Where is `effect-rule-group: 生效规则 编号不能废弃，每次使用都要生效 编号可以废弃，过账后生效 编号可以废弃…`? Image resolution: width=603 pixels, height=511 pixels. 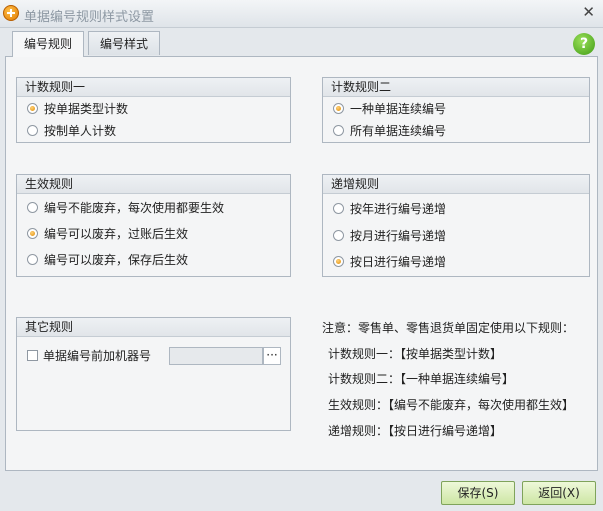
effect-rule-group: 生效规则 编号不能废弃，每次使用都要生效 编号可以废弃，过账后生效 编号可以废弃… is located at coordinates (153, 225).